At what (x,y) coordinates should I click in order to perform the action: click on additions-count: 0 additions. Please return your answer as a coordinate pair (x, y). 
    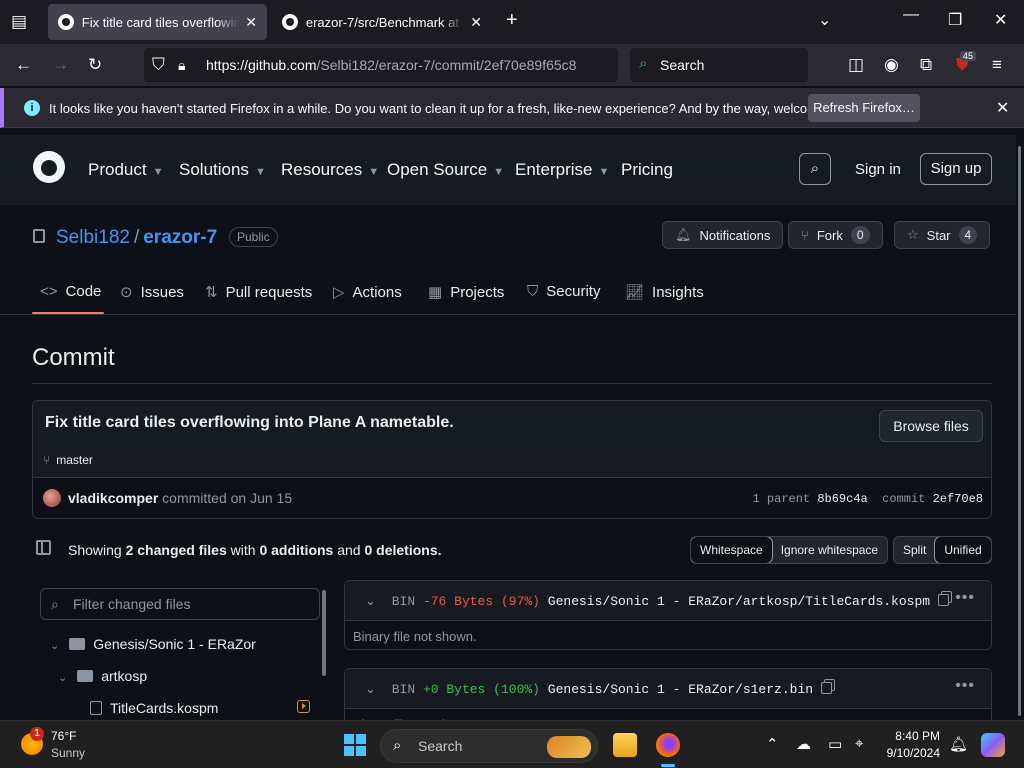
    Looking at the image, I should click on (296, 550).